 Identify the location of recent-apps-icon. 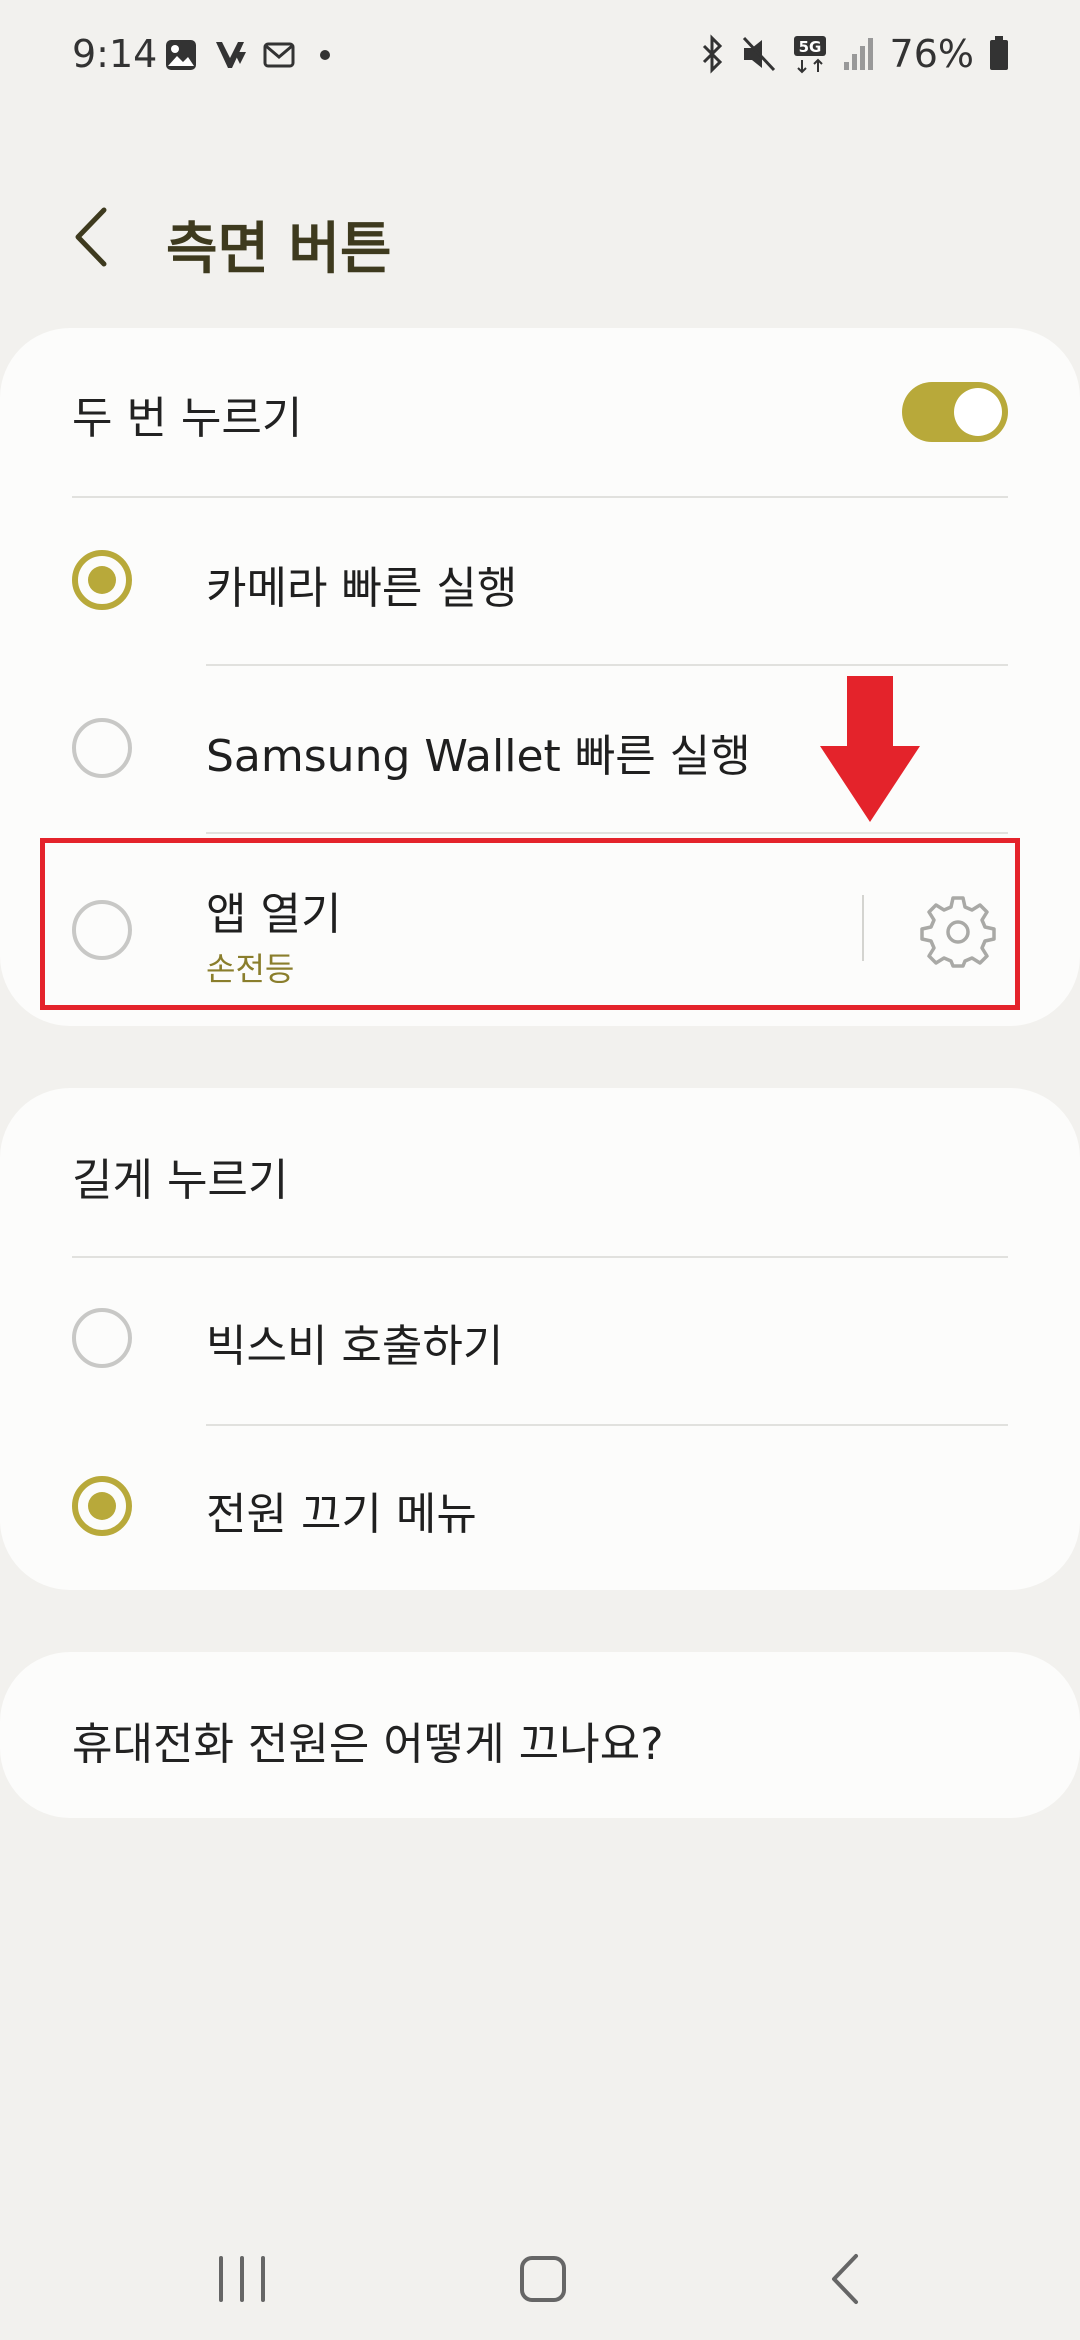
(242, 2279).